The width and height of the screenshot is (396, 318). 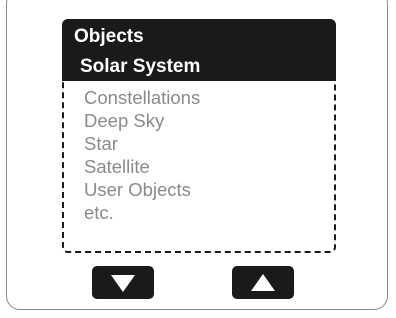 I want to click on menu-item: etc., so click(x=142, y=212).